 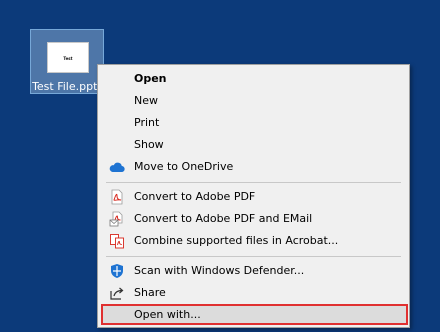 What do you see at coordinates (195, 196) in the screenshot?
I see `menu-item-label: Convert to Adobe PDF` at bounding box center [195, 196].